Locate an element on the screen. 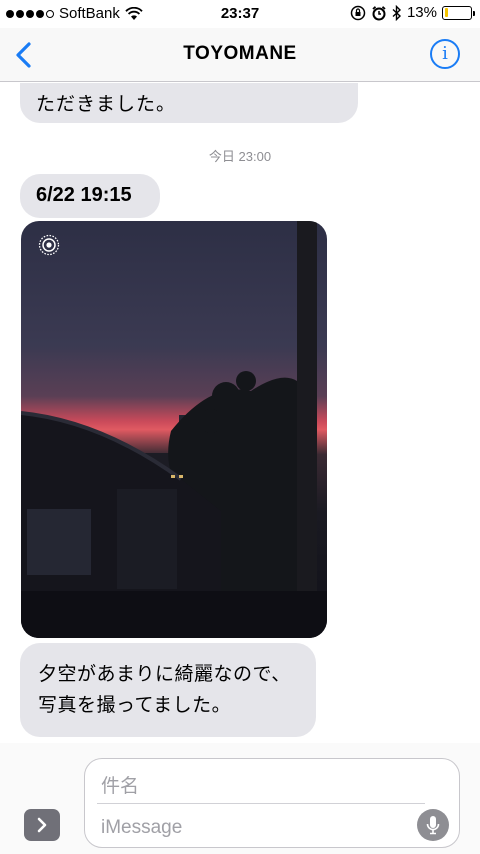  compose-divider is located at coordinates (261, 803).